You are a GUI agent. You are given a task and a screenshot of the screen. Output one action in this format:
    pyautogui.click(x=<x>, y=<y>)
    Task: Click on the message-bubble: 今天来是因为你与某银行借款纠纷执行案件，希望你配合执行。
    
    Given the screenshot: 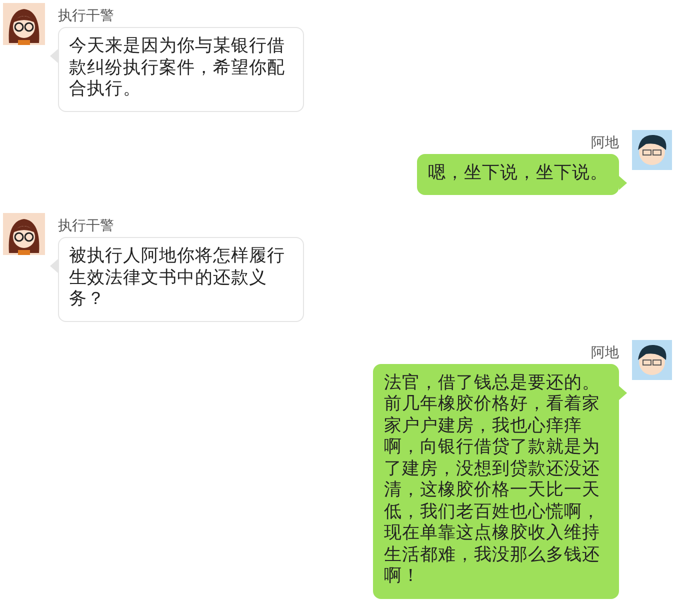 What is the action you would take?
    pyautogui.click(x=181, y=69)
    